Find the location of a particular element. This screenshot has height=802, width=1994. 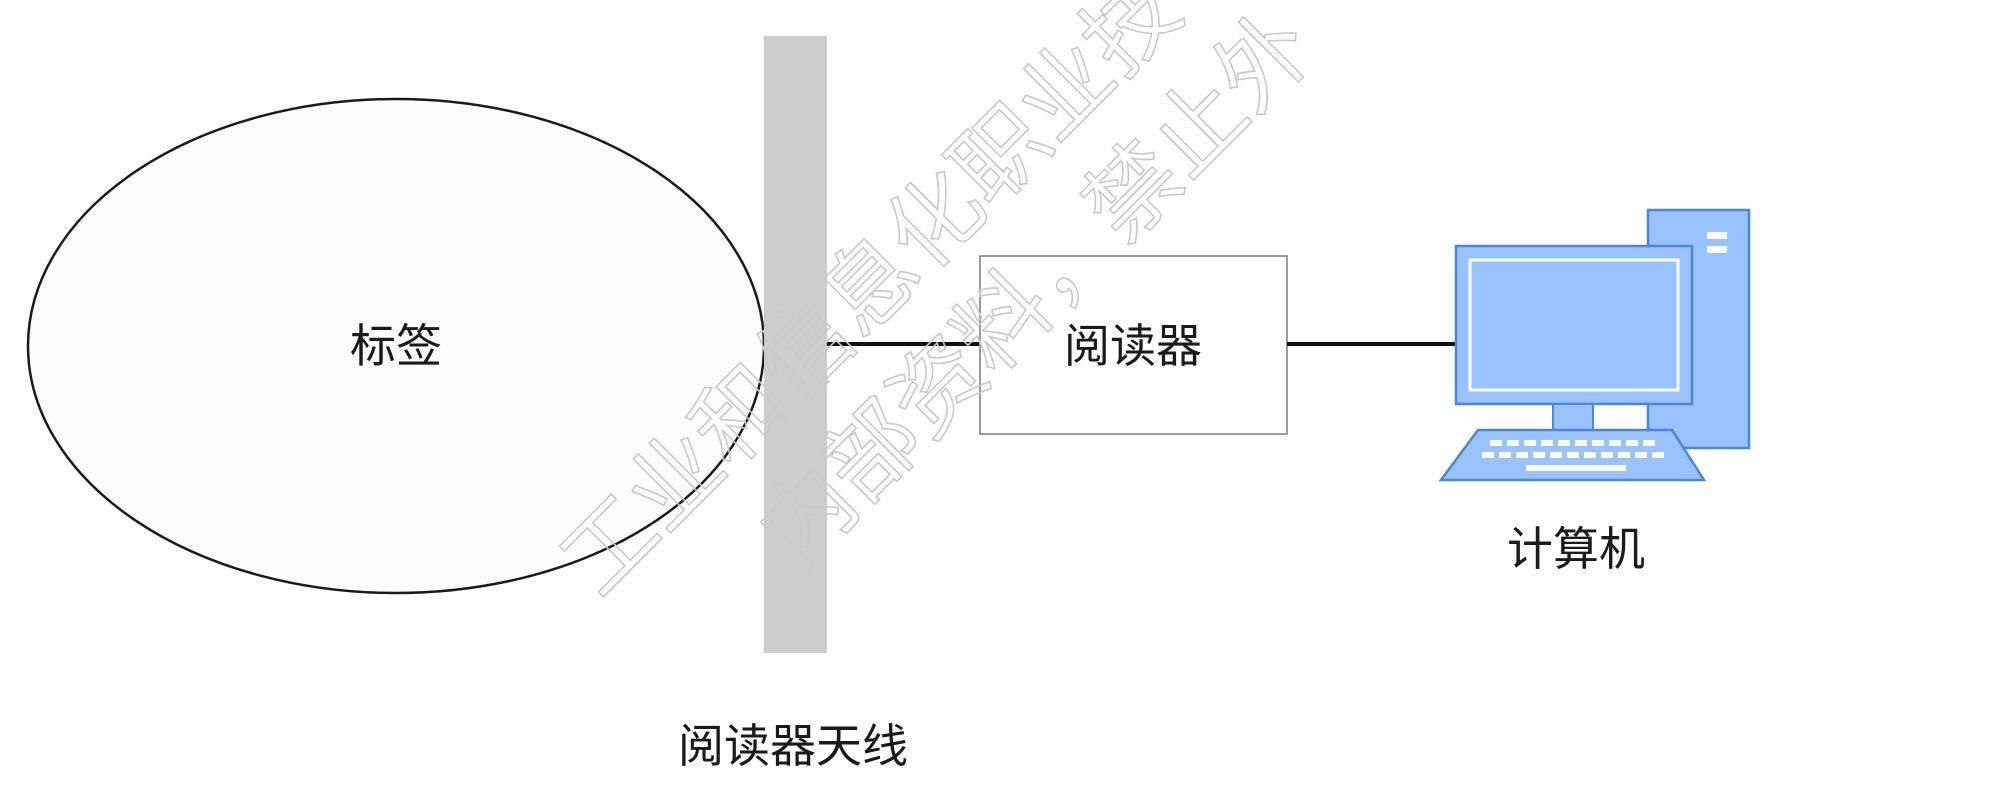

reader-label: 阅读器 is located at coordinates (1133, 346).